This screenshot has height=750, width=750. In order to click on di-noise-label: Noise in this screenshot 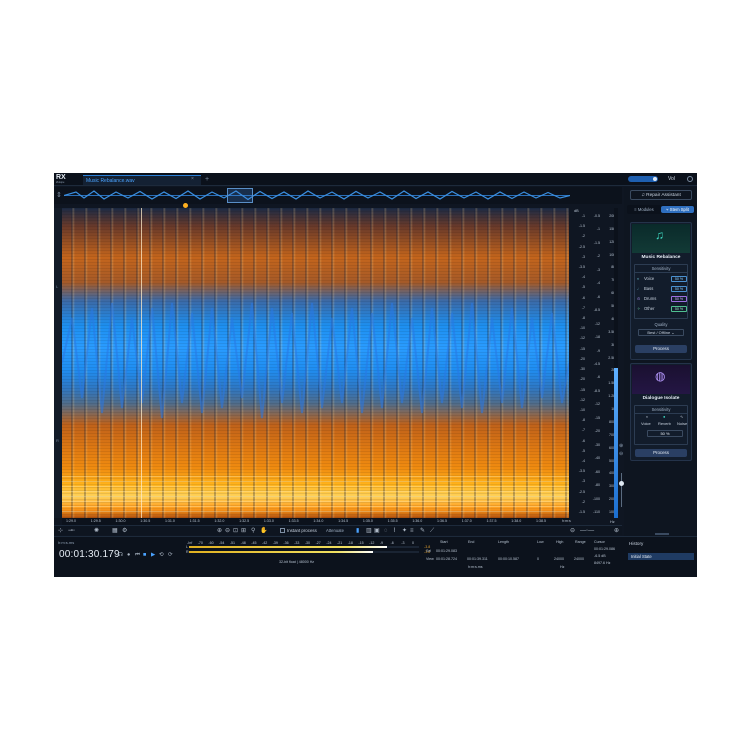, I will do `click(682, 423)`.